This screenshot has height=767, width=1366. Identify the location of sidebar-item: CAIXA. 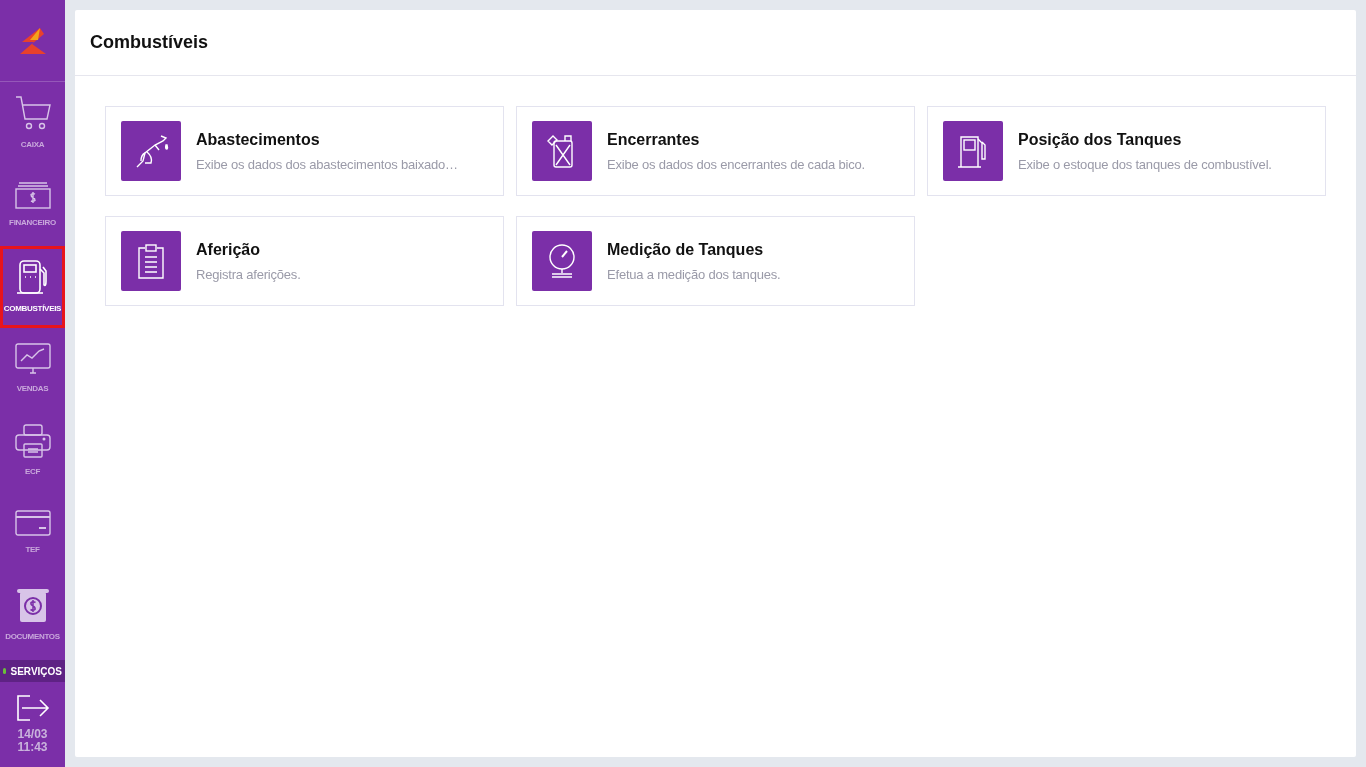
(32, 123).